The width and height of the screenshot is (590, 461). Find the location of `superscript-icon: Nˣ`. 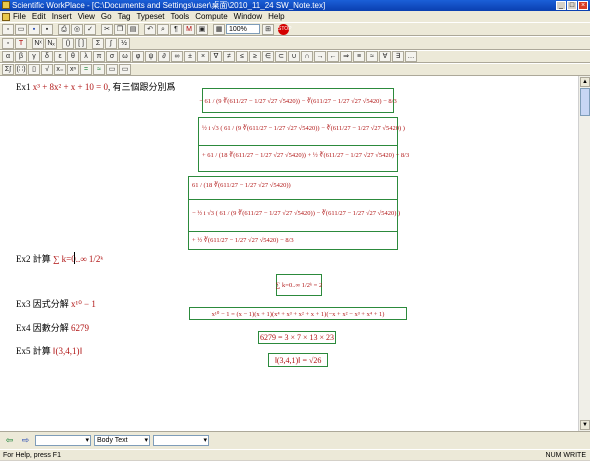

superscript-icon: Nˣ is located at coordinates (38, 43).